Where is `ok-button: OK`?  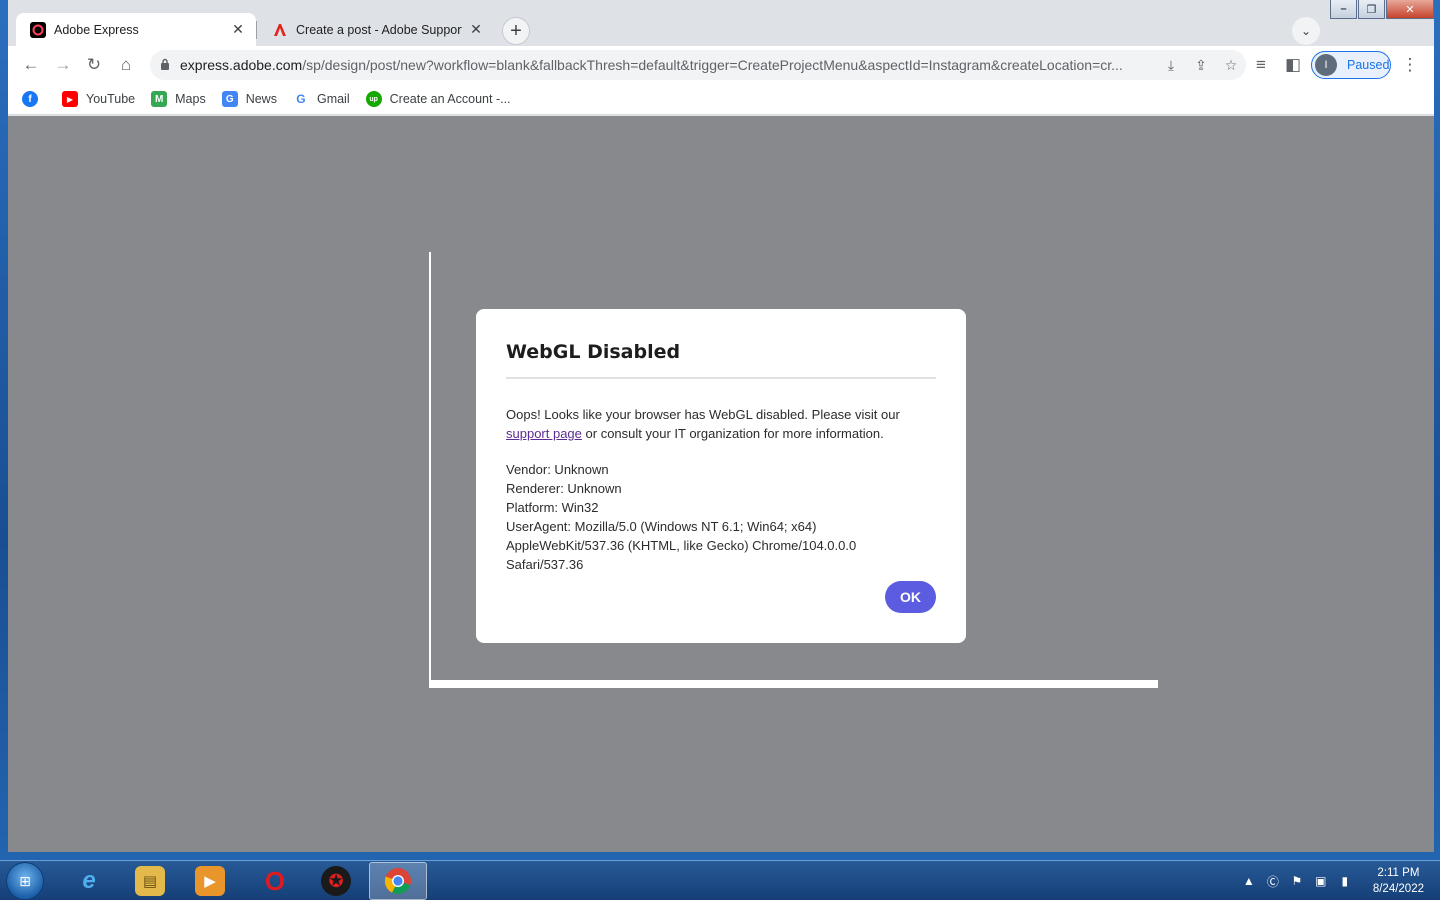 ok-button: OK is located at coordinates (910, 597).